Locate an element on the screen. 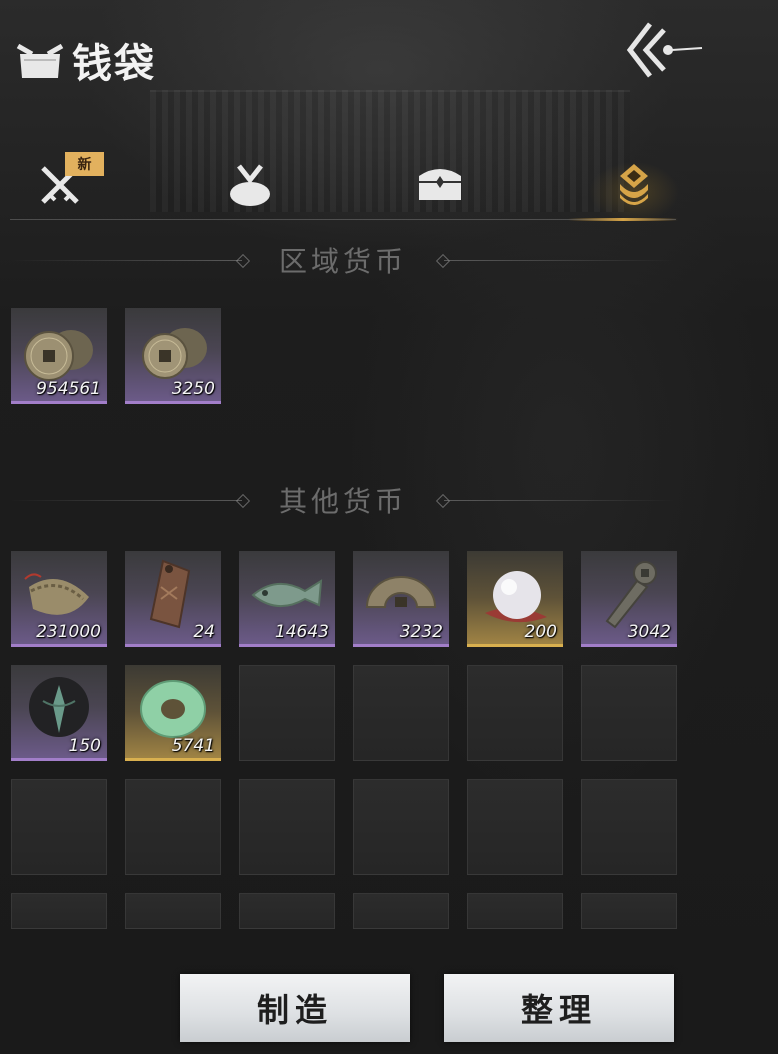 Image resolution: width=778 pixels, height=1054 pixels. back-arrows-icon is located at coordinates (662, 50).